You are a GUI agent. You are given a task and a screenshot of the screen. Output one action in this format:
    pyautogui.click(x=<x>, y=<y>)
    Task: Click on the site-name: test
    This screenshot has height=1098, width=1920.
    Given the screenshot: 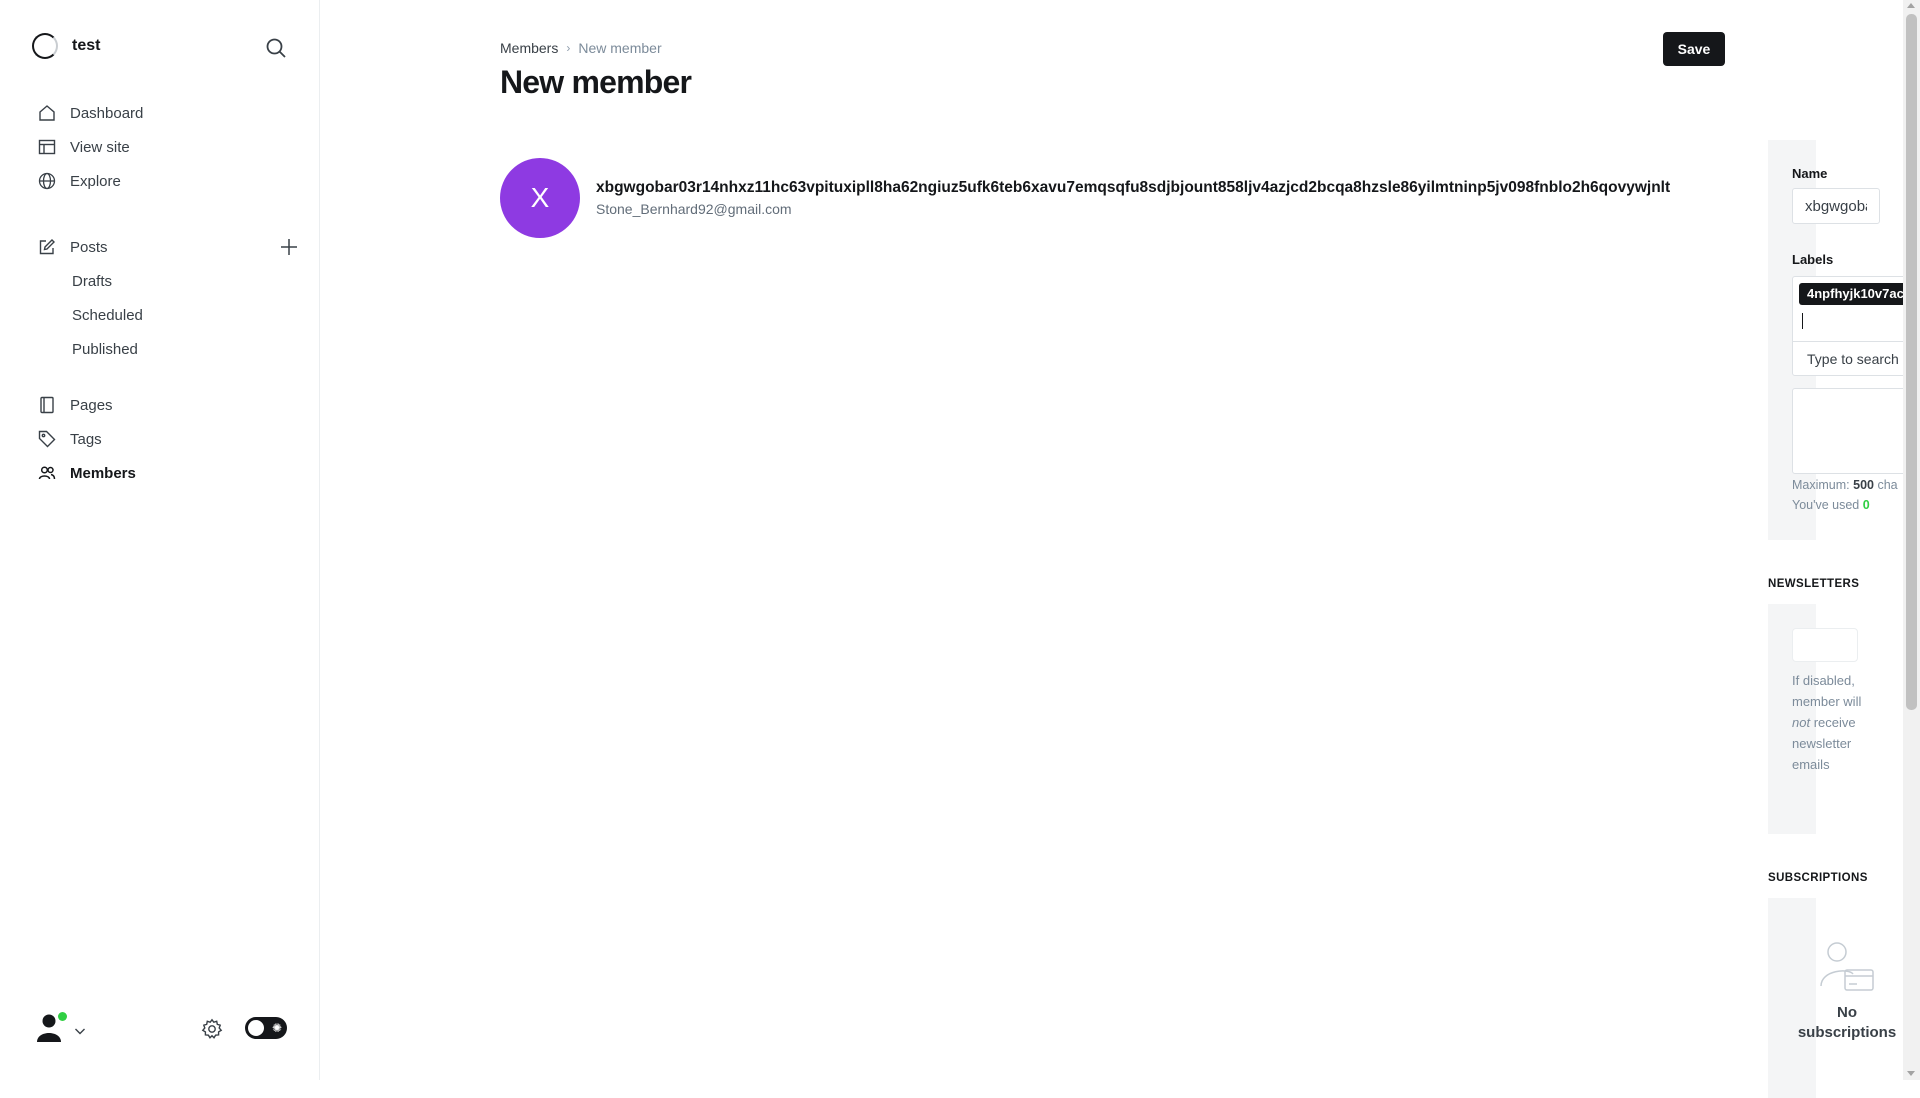 What is the action you would take?
    pyautogui.click(x=86, y=45)
    